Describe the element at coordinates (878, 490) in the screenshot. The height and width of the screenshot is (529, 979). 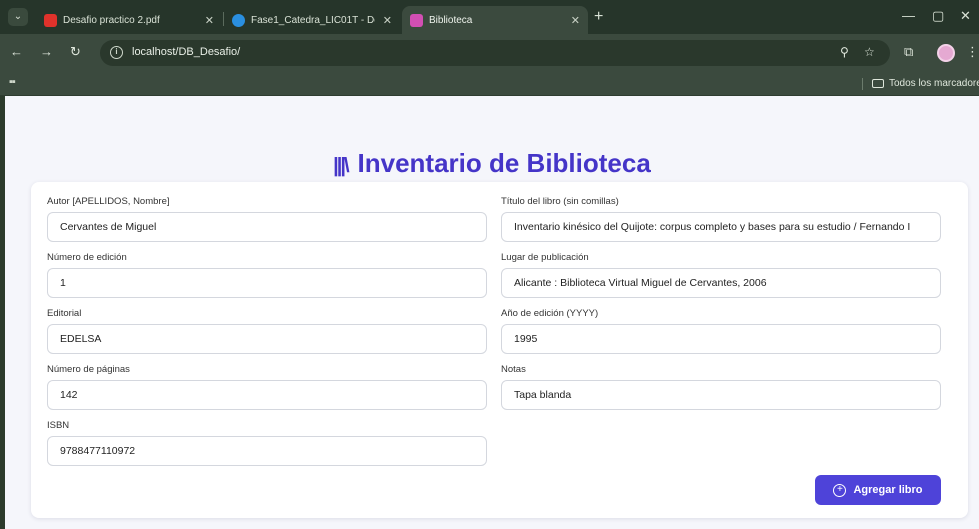
I see `add-book-button: + Agregar libro` at that location.